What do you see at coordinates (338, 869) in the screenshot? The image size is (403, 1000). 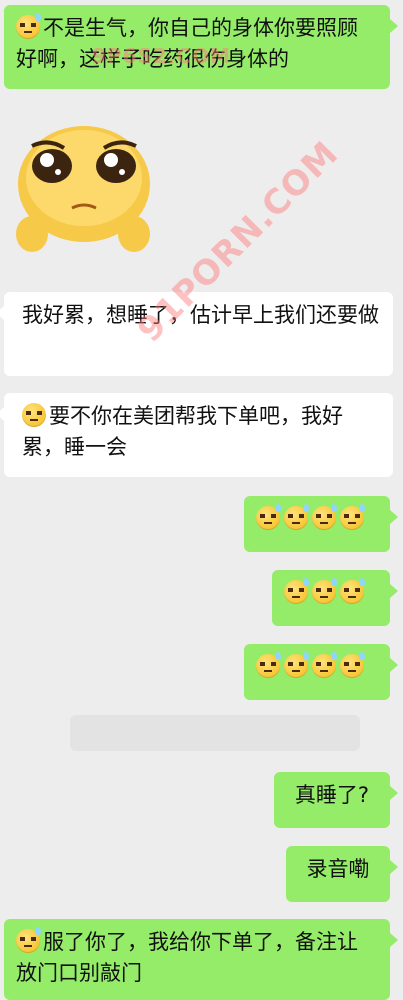 I see `message-text: 录音嘞` at bounding box center [338, 869].